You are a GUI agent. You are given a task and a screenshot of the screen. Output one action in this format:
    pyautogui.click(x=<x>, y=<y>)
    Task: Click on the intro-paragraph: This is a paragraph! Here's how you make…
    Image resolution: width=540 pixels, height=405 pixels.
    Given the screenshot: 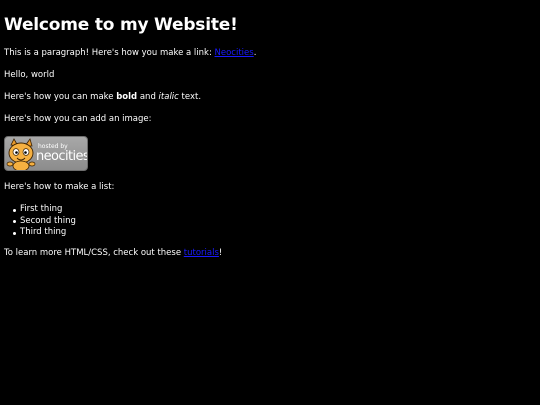 What is the action you would take?
    pyautogui.click(x=270, y=53)
    